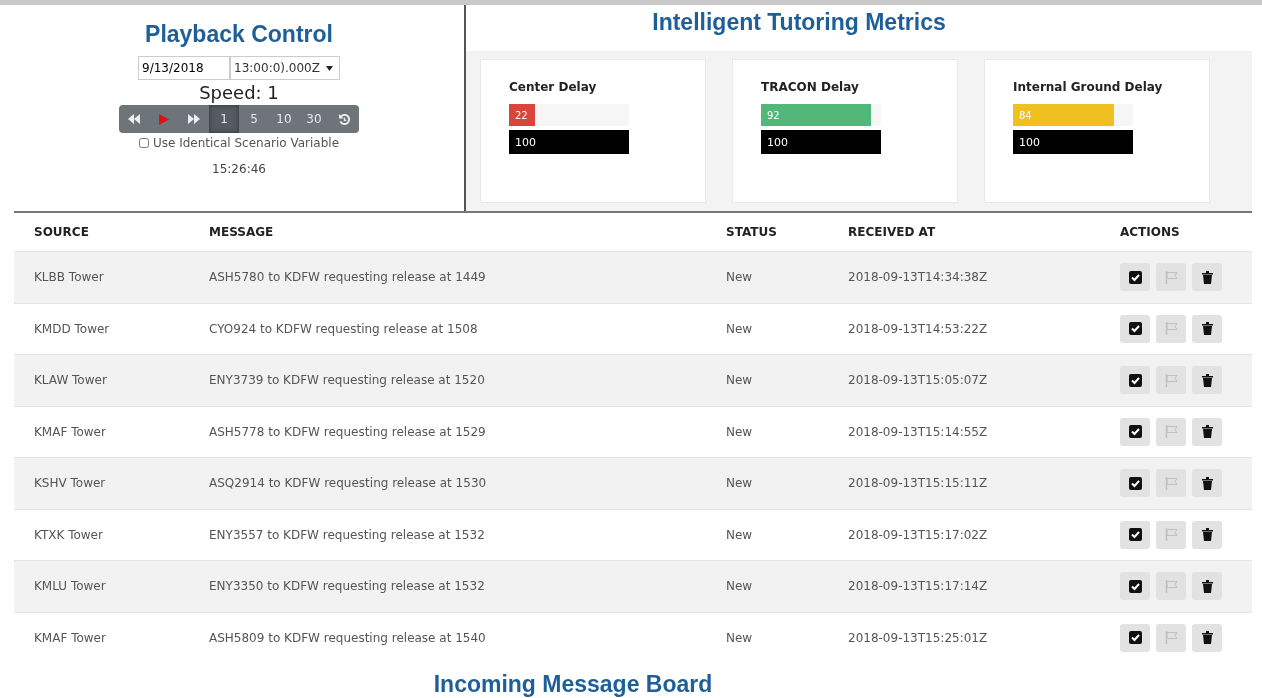 This screenshot has width=1262, height=698. I want to click on speed-button: 30, so click(314, 119).